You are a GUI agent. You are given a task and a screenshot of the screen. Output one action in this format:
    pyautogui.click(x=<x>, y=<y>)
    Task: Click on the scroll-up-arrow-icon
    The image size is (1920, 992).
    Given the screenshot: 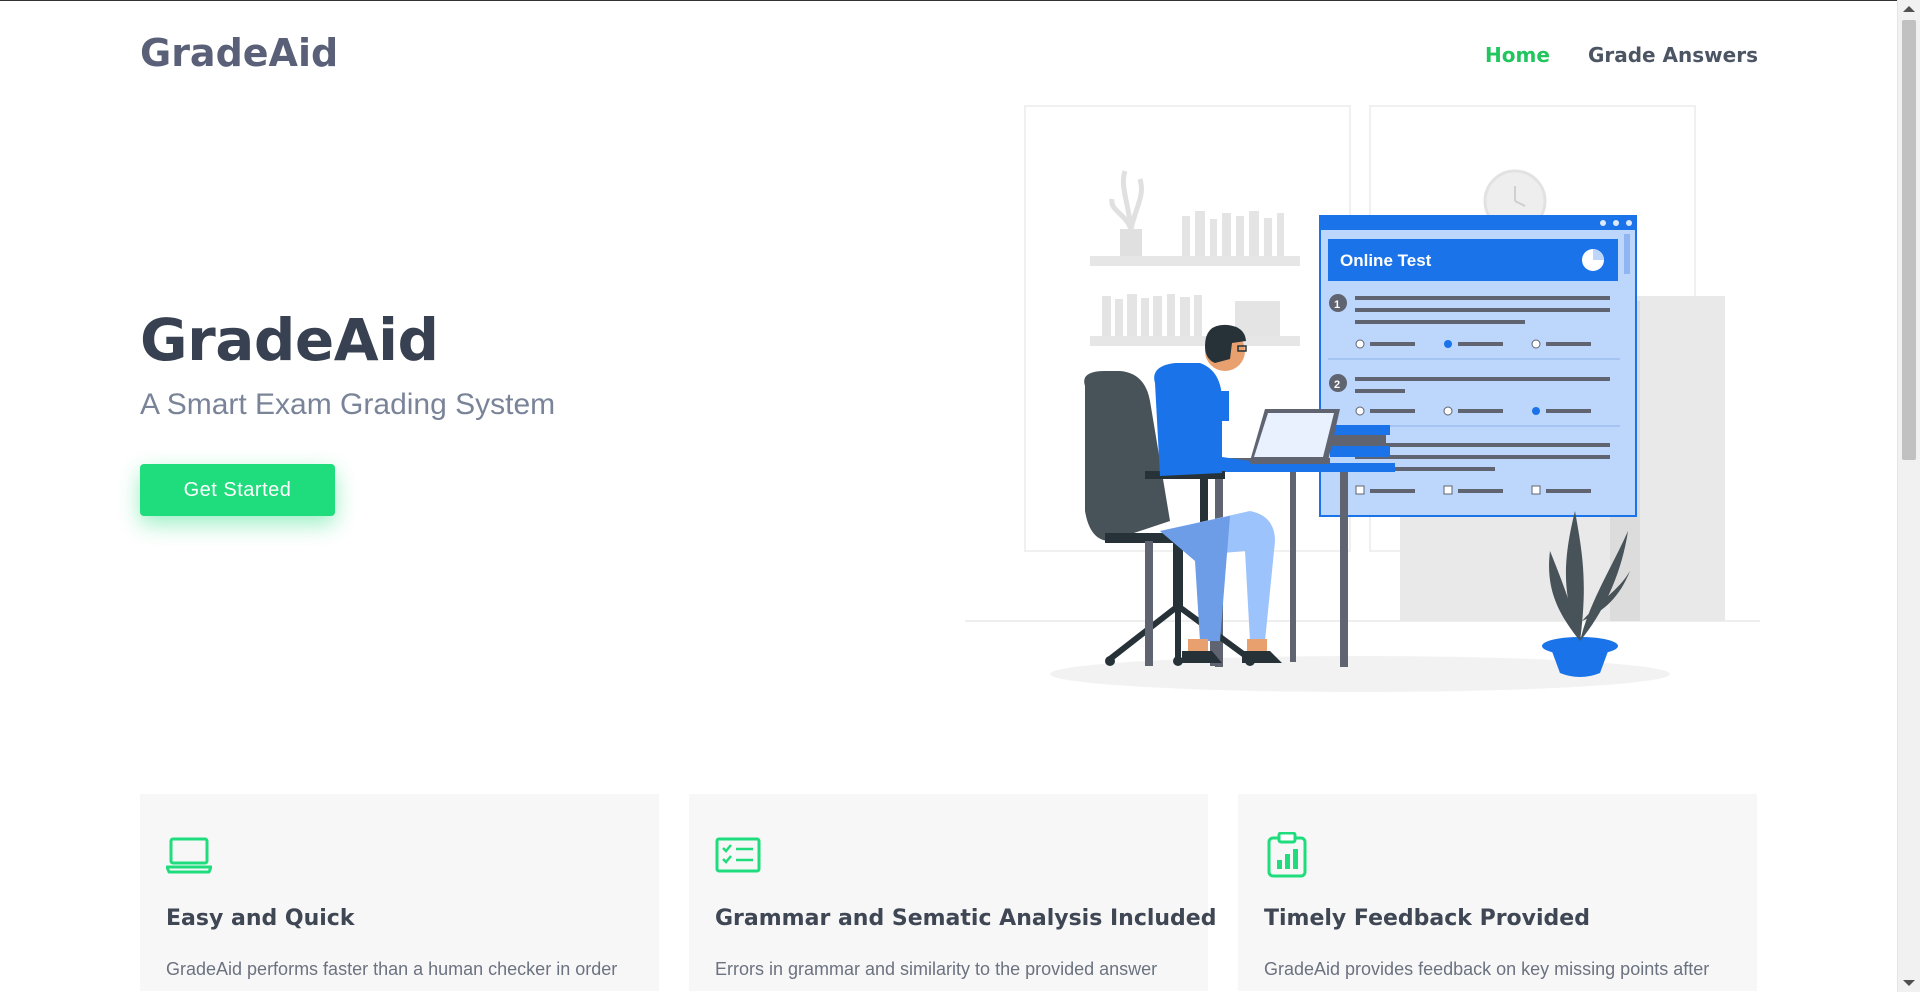 What is the action you would take?
    pyautogui.click(x=1909, y=9)
    